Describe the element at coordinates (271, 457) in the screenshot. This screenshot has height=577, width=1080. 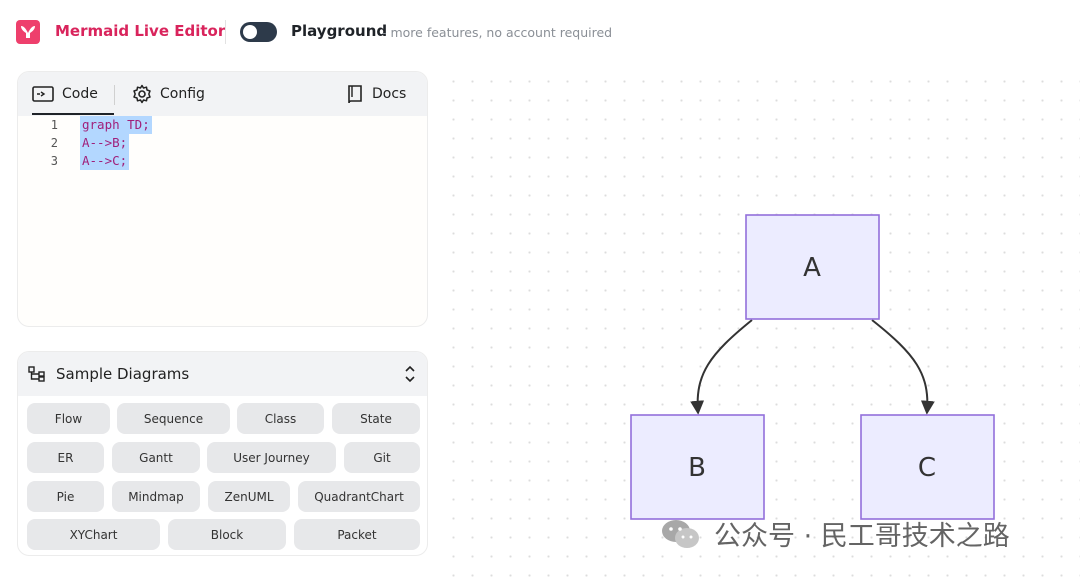
I see `sample-user-journey: User Journey` at that location.